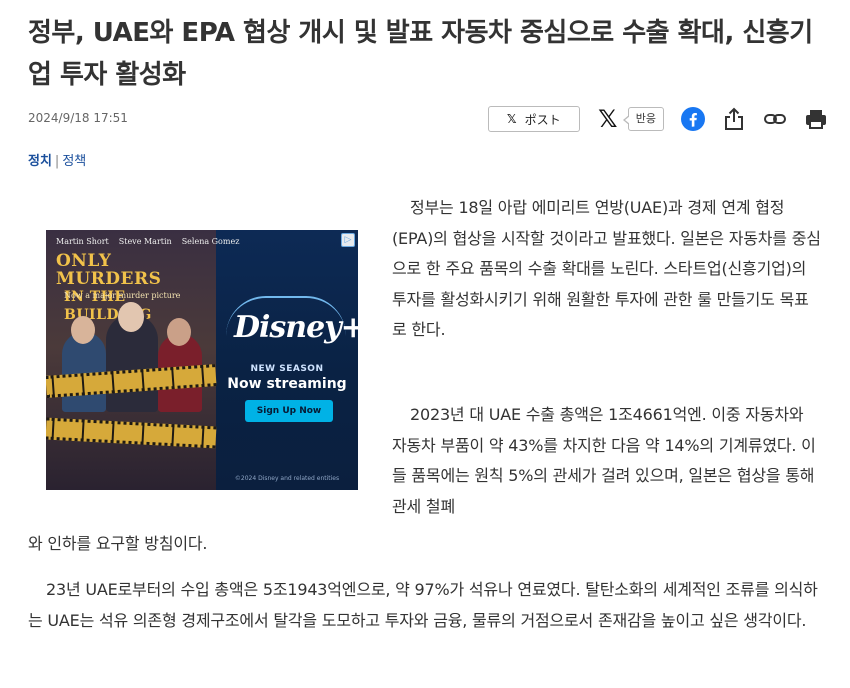 The height and width of the screenshot is (688, 850). I want to click on article-paragraph-2-continued: 와 인하를 요구할 방침이다., so click(118, 543).